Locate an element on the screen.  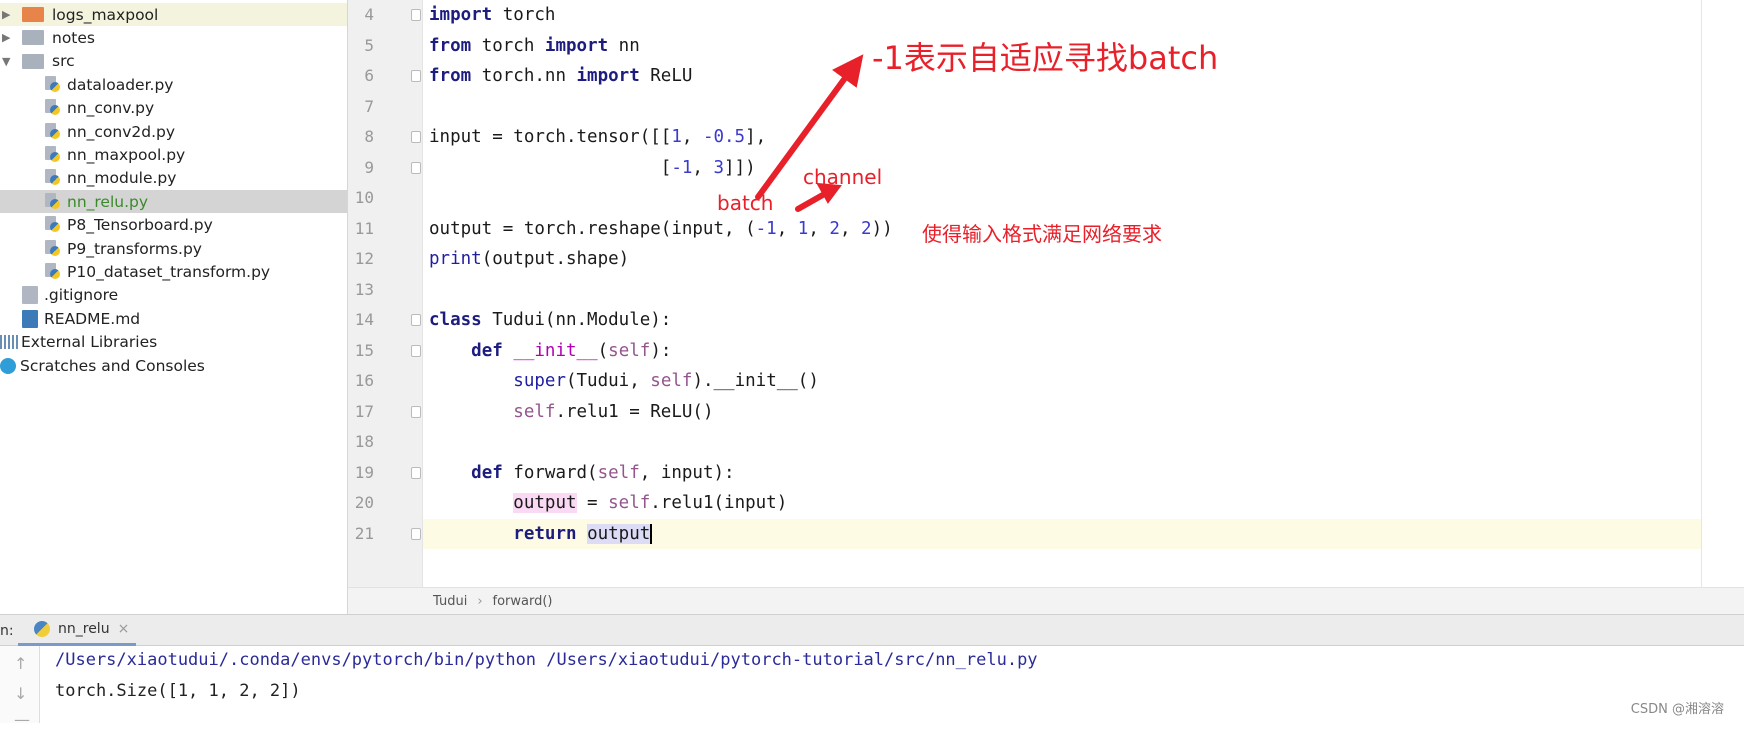
breadcrumb-class: Tudui is located at coordinates (450, 601).